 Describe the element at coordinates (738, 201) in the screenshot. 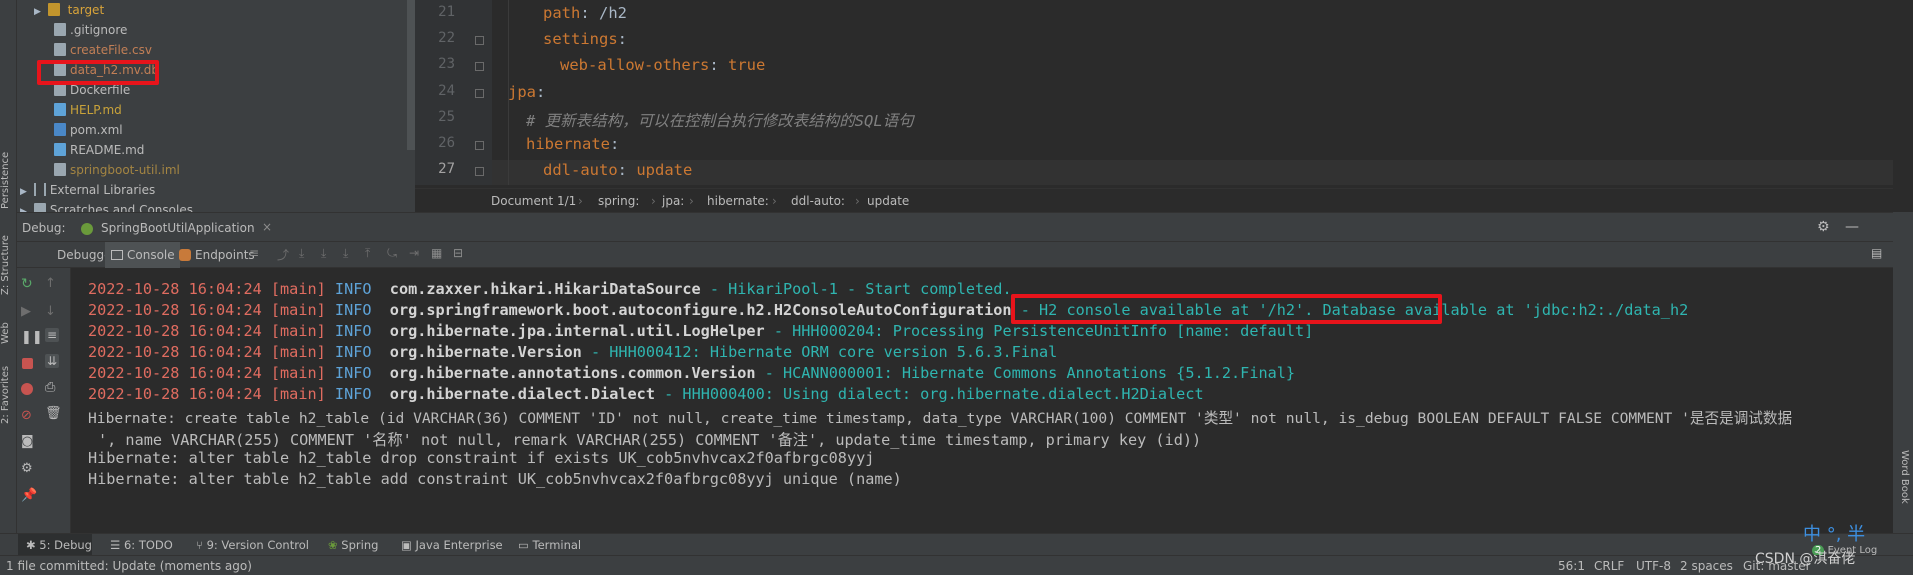

I see `breadcrumb-hibernate: hibernate:` at that location.